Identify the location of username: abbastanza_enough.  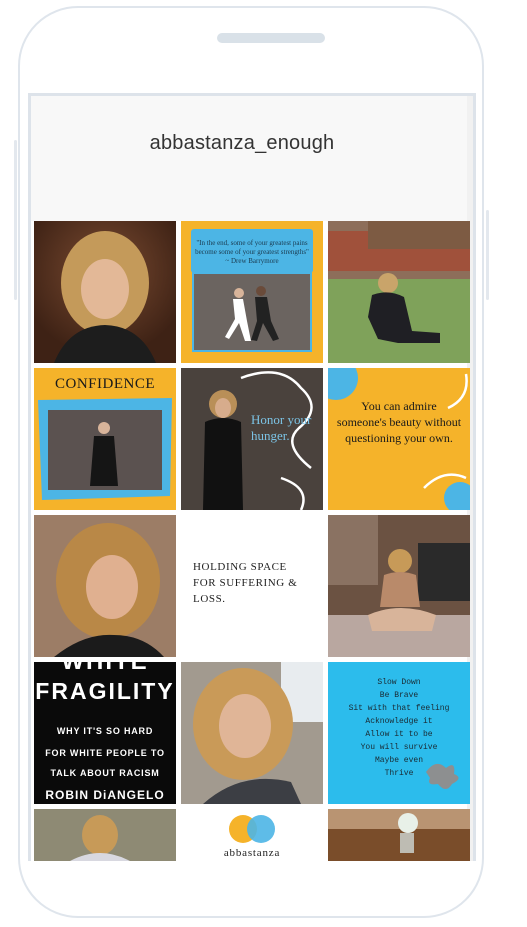
(242, 143).